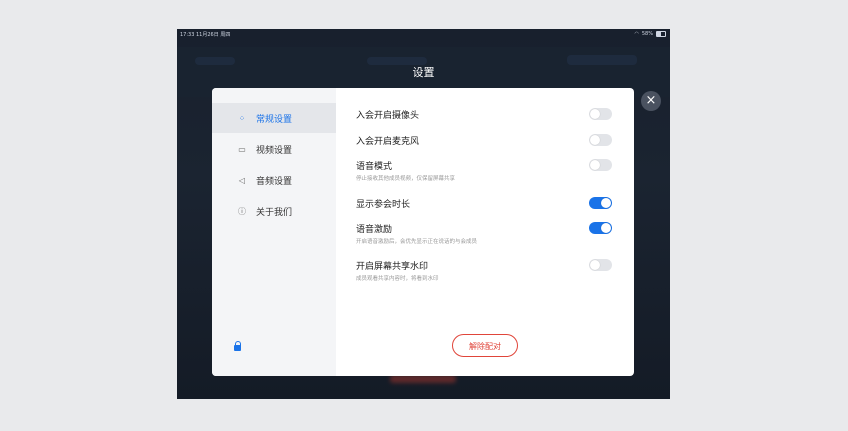 This screenshot has width=848, height=431. I want to click on status-right: ◠ 58%, so click(650, 34).